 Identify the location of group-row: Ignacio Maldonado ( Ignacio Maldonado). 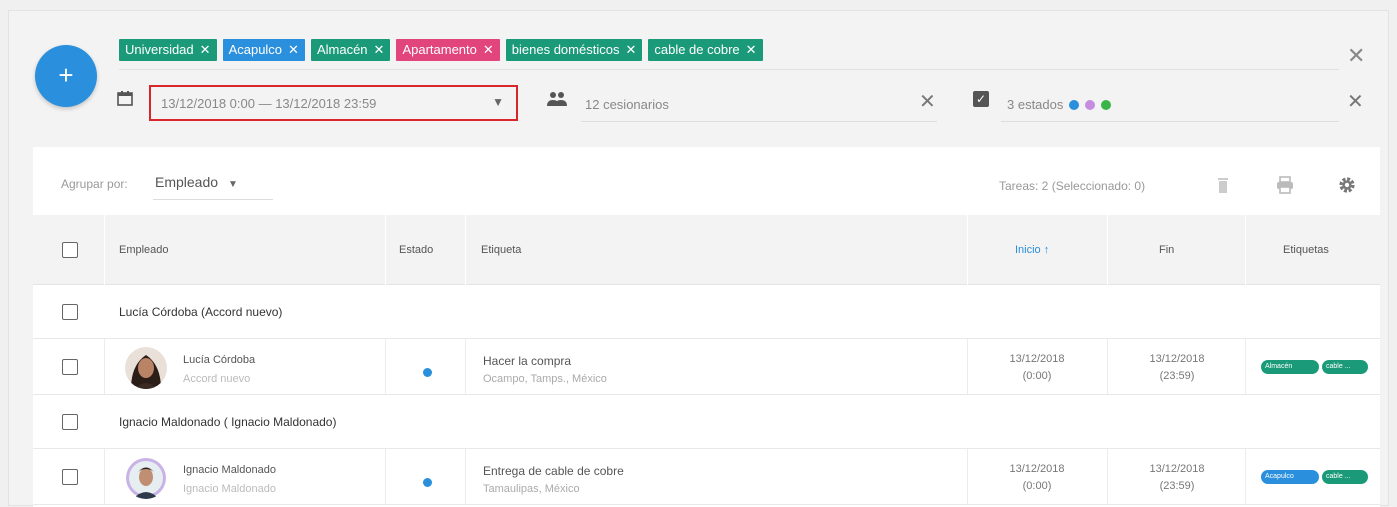
(706, 422).